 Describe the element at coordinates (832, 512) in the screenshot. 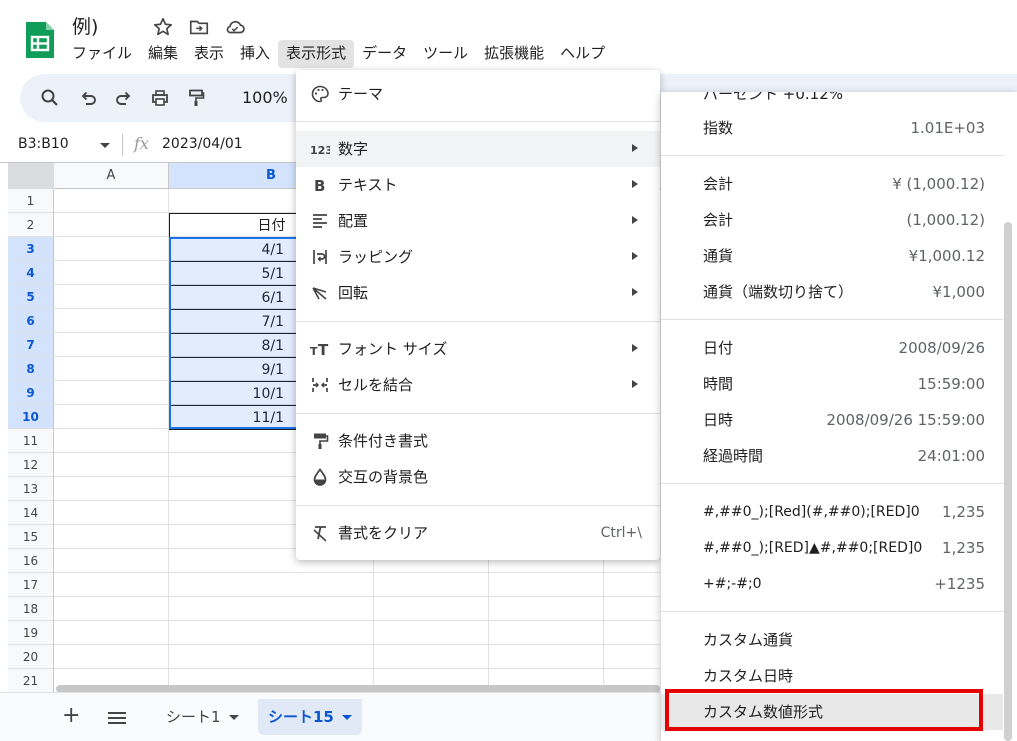

I see `submenu-item-custom-format-1: #,##0_);[Red](#,##0);[RED]0 1,235` at that location.